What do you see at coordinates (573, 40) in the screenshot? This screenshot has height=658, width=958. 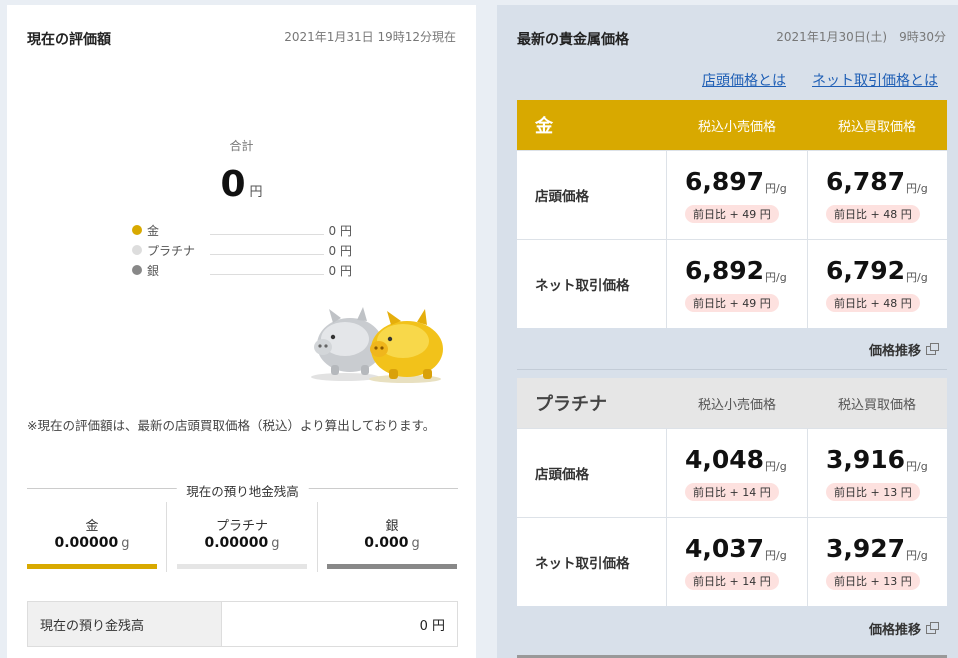 I see `prices-title: 最新の貴金属価格` at bounding box center [573, 40].